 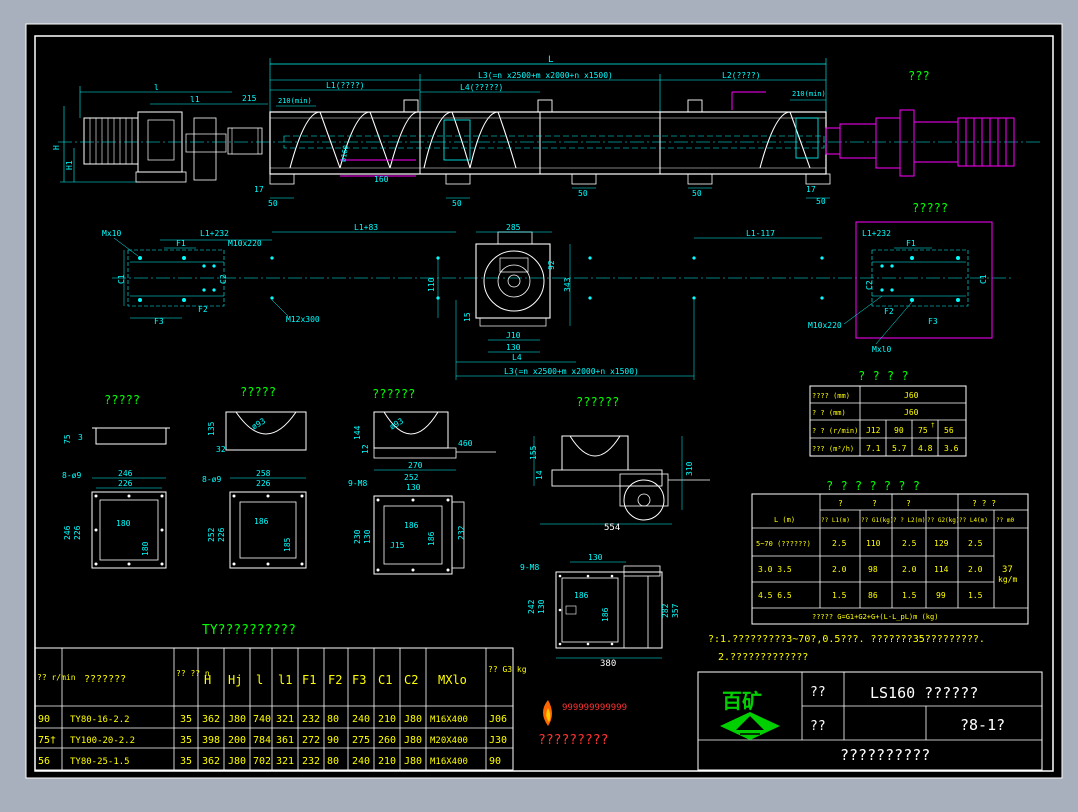 I want to click on dim-H1: H1, so click(x=69, y=165).